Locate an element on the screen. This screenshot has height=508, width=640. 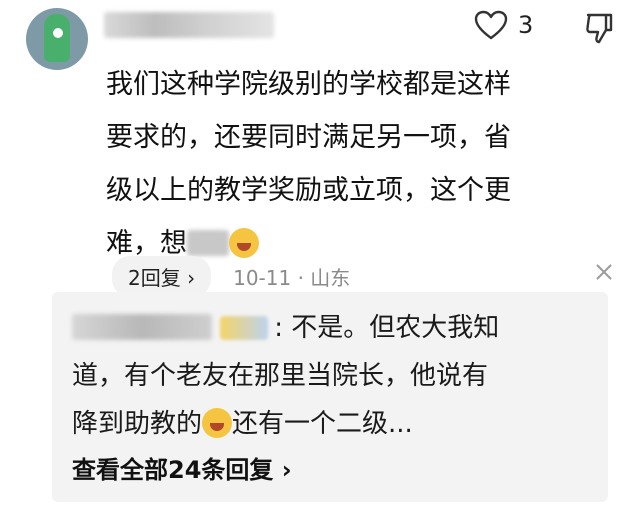
comment-line: 级以上的教学奖励或立项，这个更 is located at coordinates (308, 190).